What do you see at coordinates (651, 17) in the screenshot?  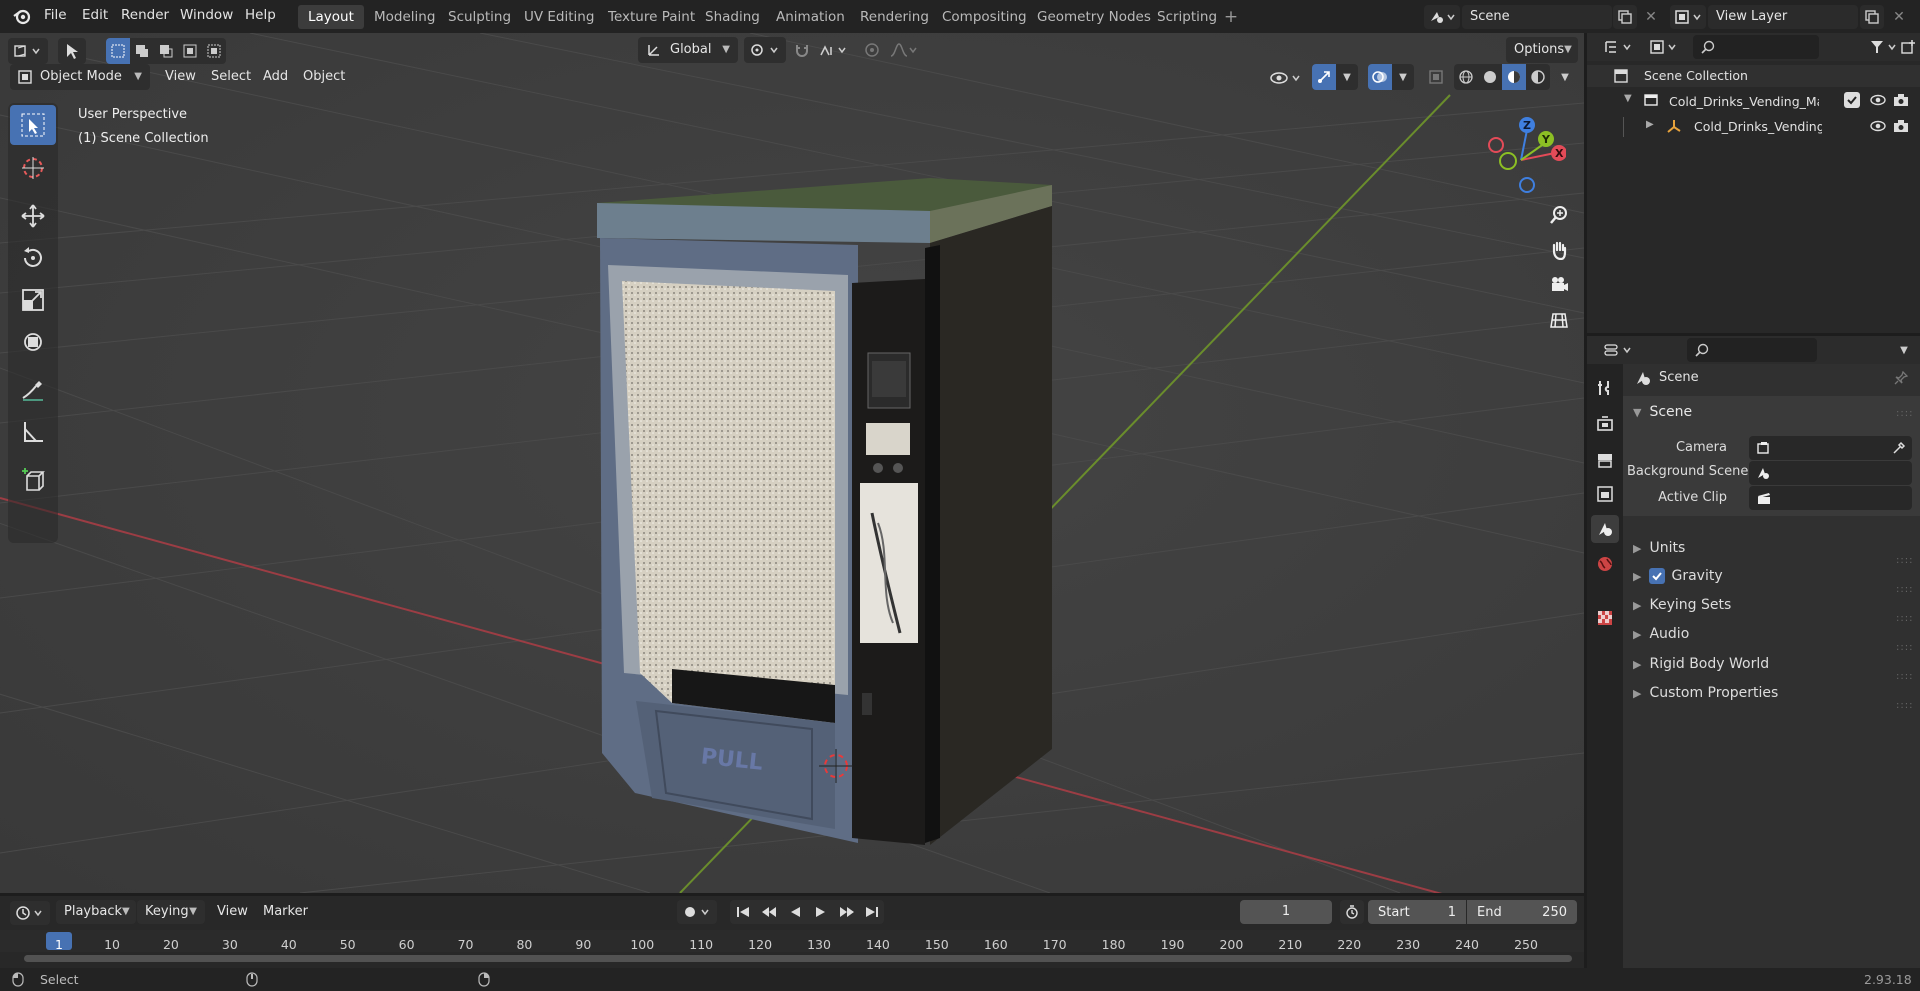 I see `tab-texture-paint: Texture Paint` at bounding box center [651, 17].